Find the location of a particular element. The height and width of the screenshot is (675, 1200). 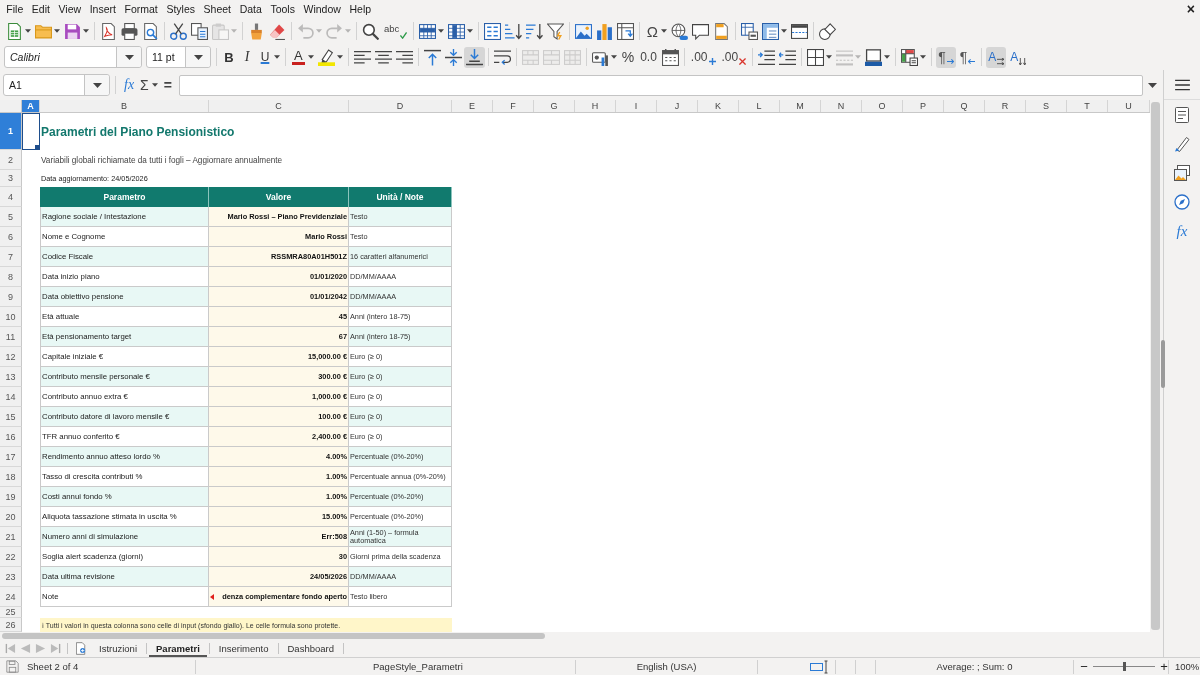

row-header: 19 is located at coordinates (11, 497).